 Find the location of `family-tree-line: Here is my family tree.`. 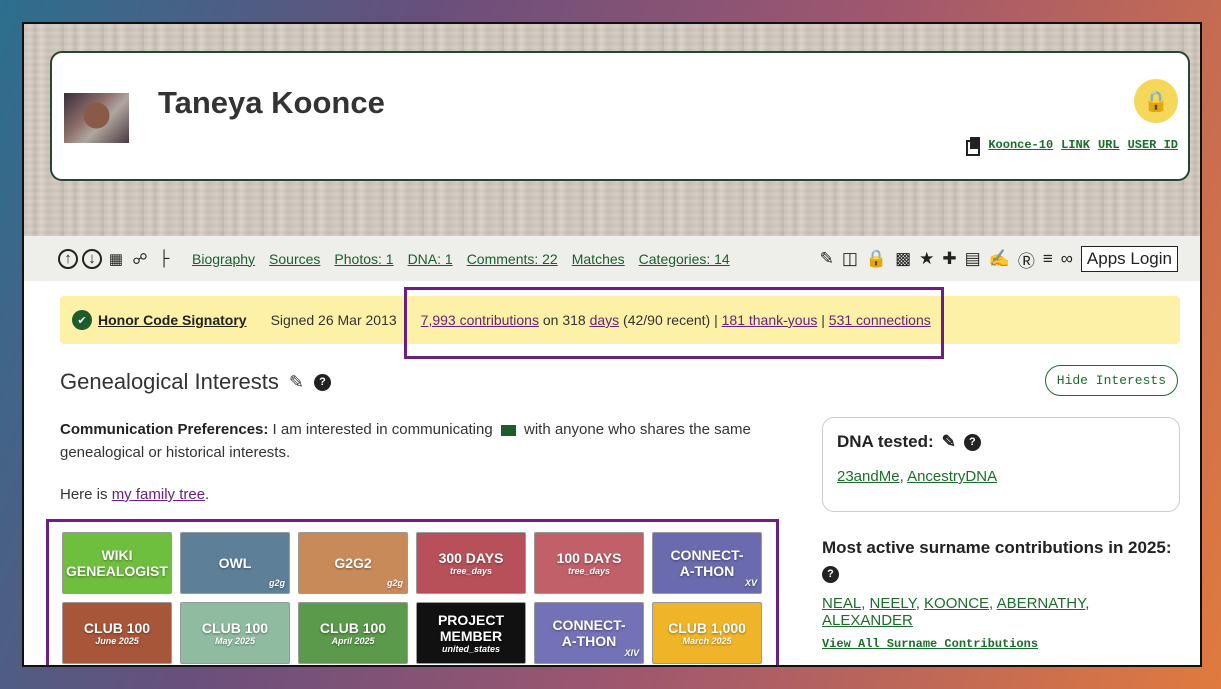

family-tree-line: Here is my family tree. is located at coordinates (134, 494).